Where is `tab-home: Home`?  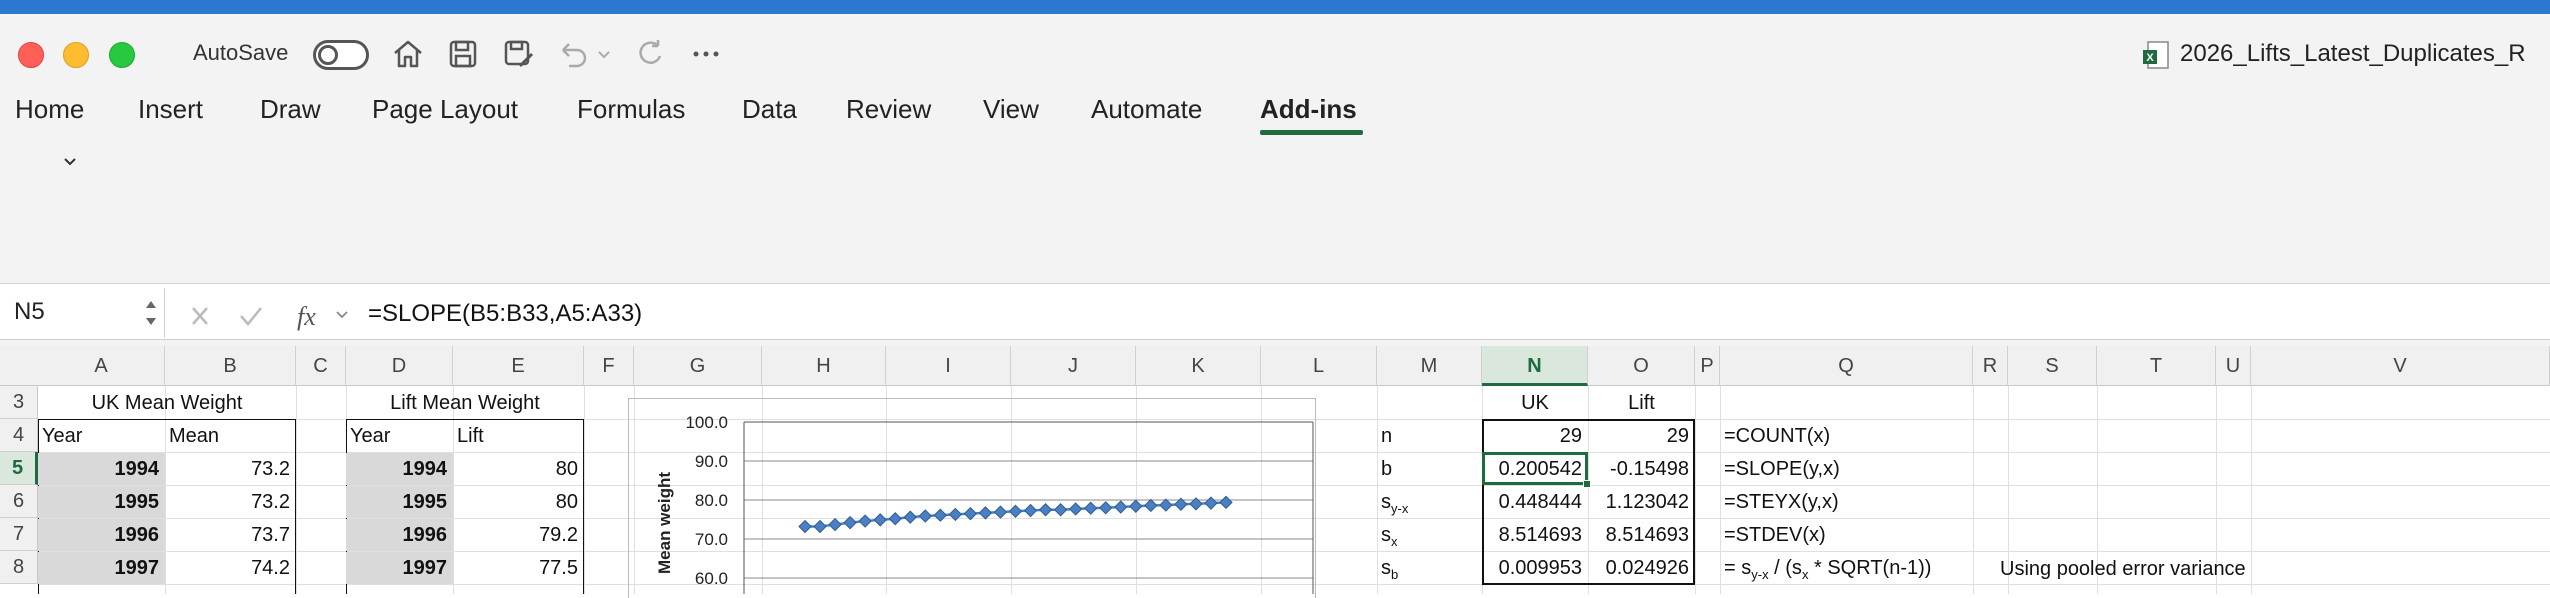
tab-home: Home is located at coordinates (49, 109).